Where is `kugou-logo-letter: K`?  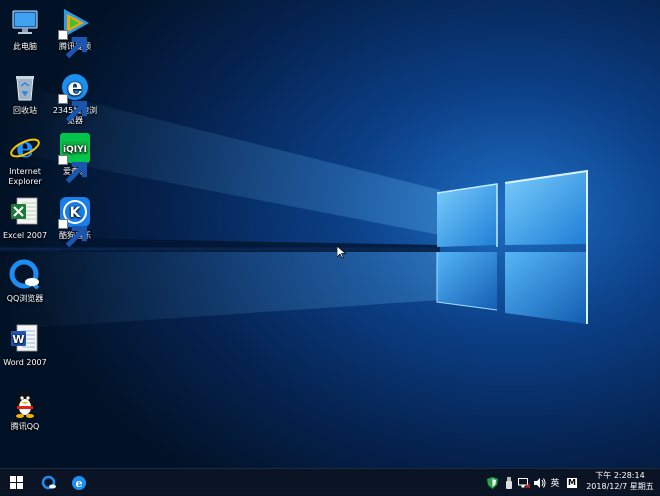 kugou-logo-letter: K is located at coordinates (76, 213).